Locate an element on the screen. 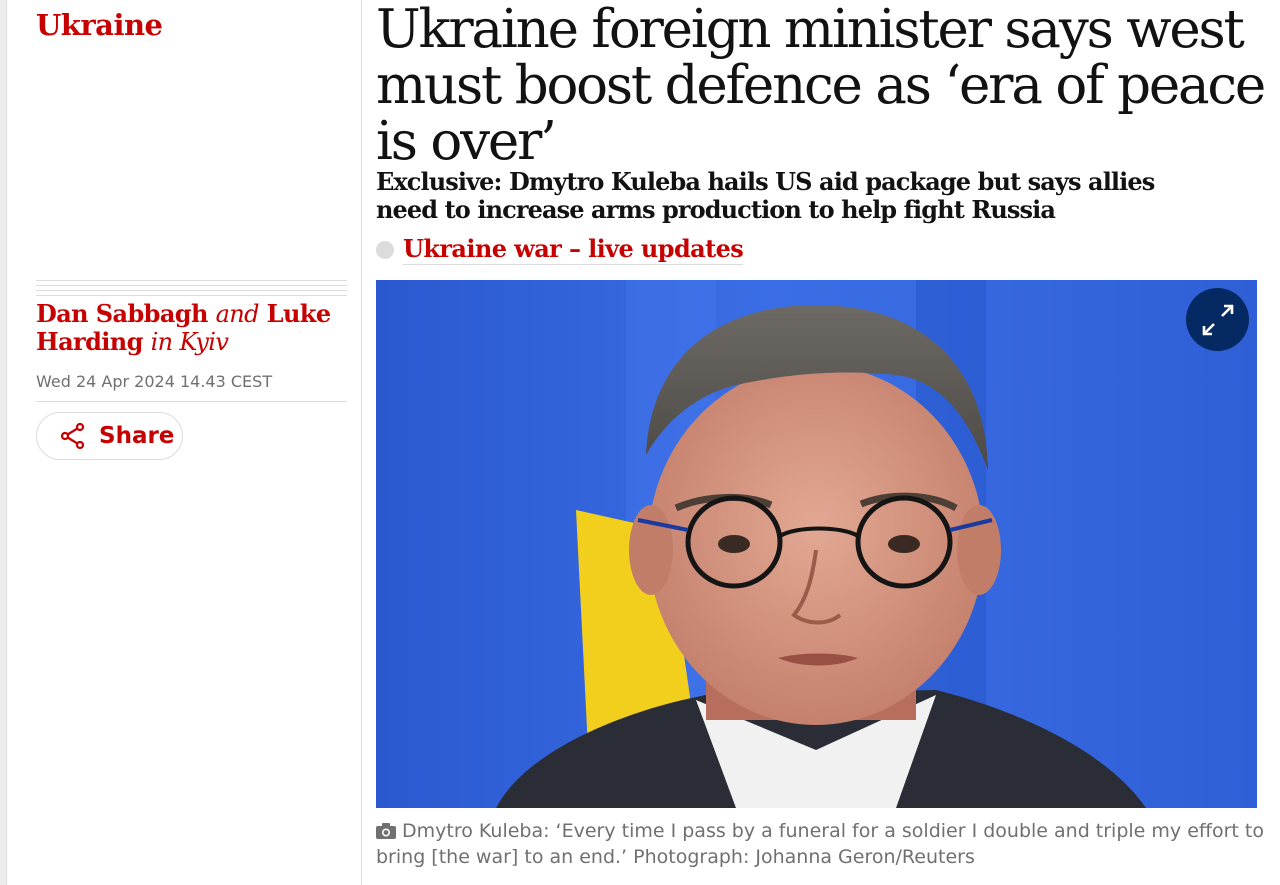 This screenshot has height=885, width=1280. window-left-edge is located at coordinates (3, 442).